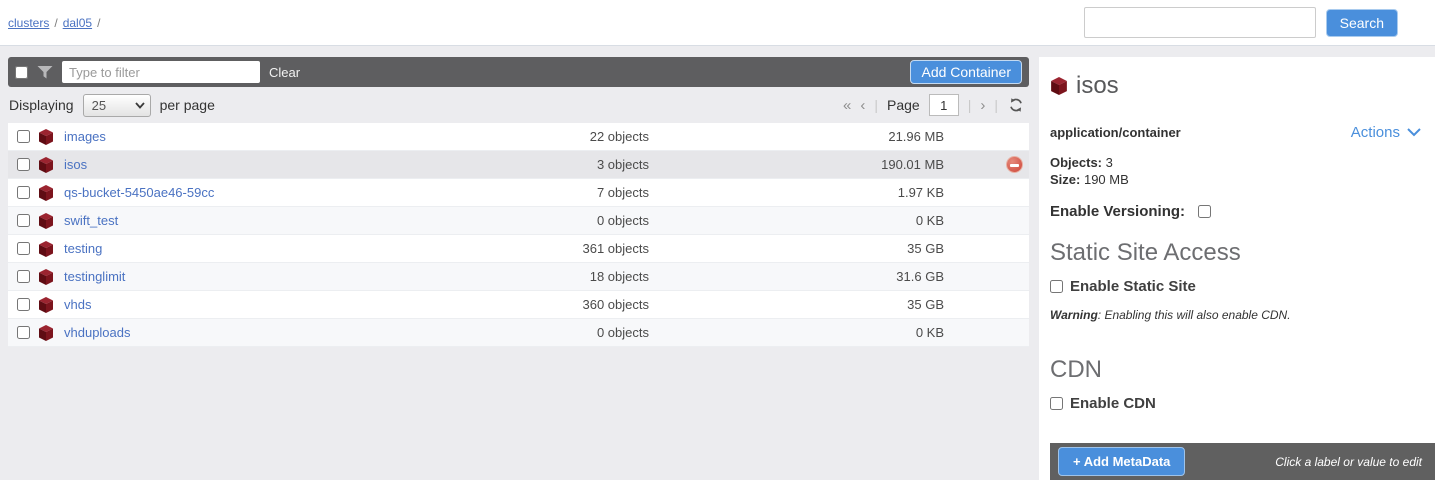 This screenshot has height=480, width=1435. What do you see at coordinates (518, 105) in the screenshot?
I see `pagination-bar: Displaying 25 per page « ‹ | Page | › |` at bounding box center [518, 105].